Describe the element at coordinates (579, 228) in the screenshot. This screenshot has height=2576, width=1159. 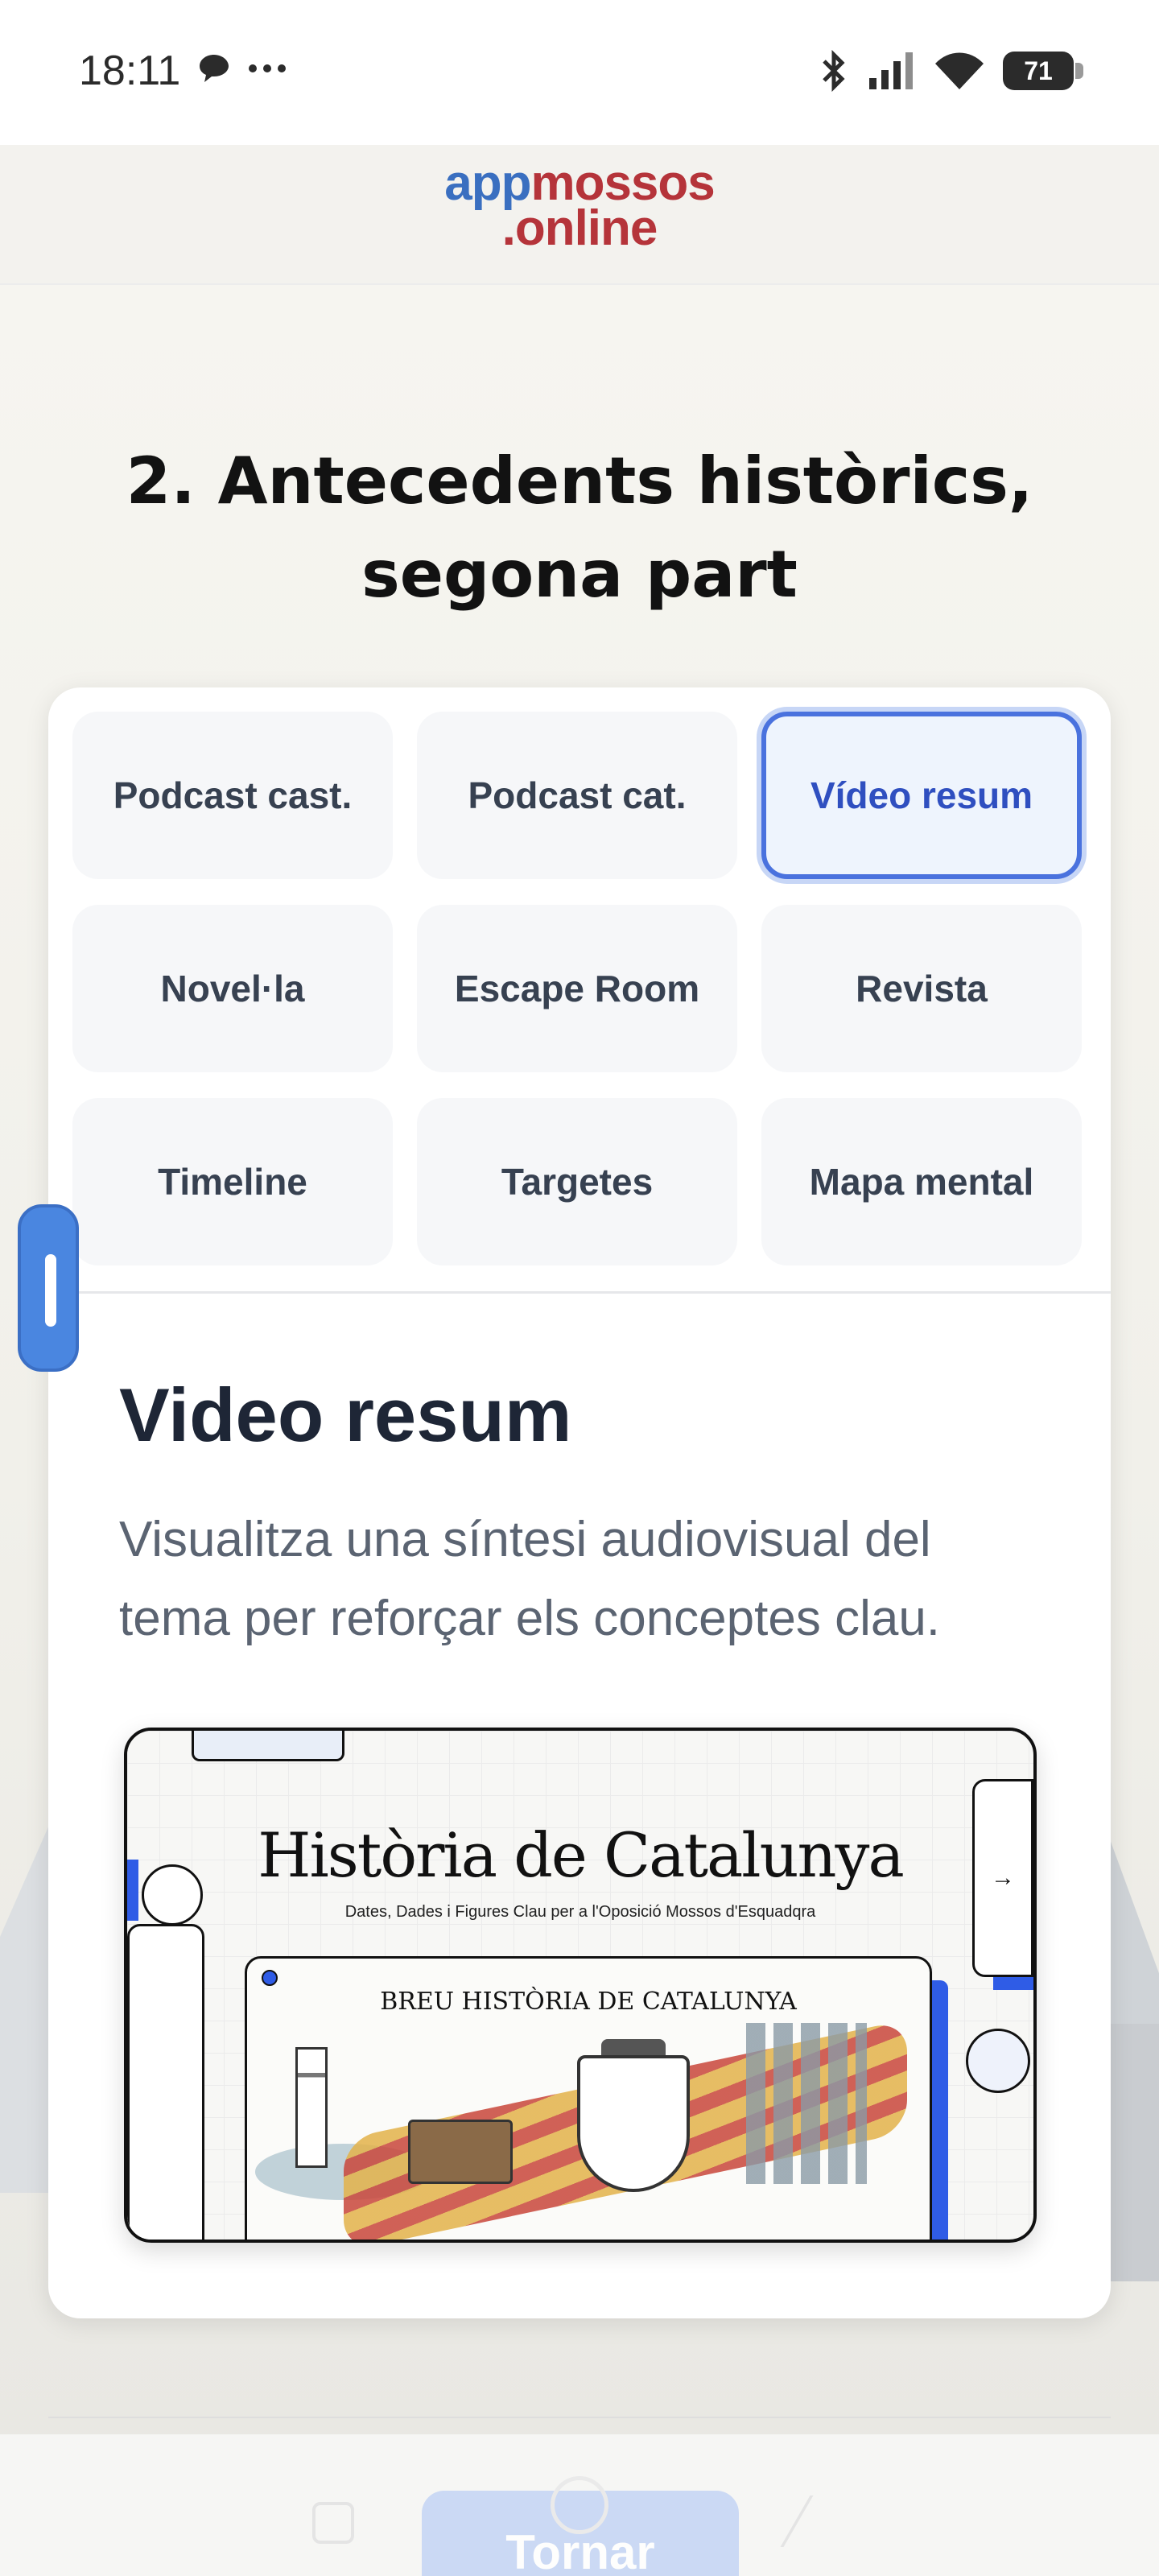
I see `logo-part-online: .online` at that location.